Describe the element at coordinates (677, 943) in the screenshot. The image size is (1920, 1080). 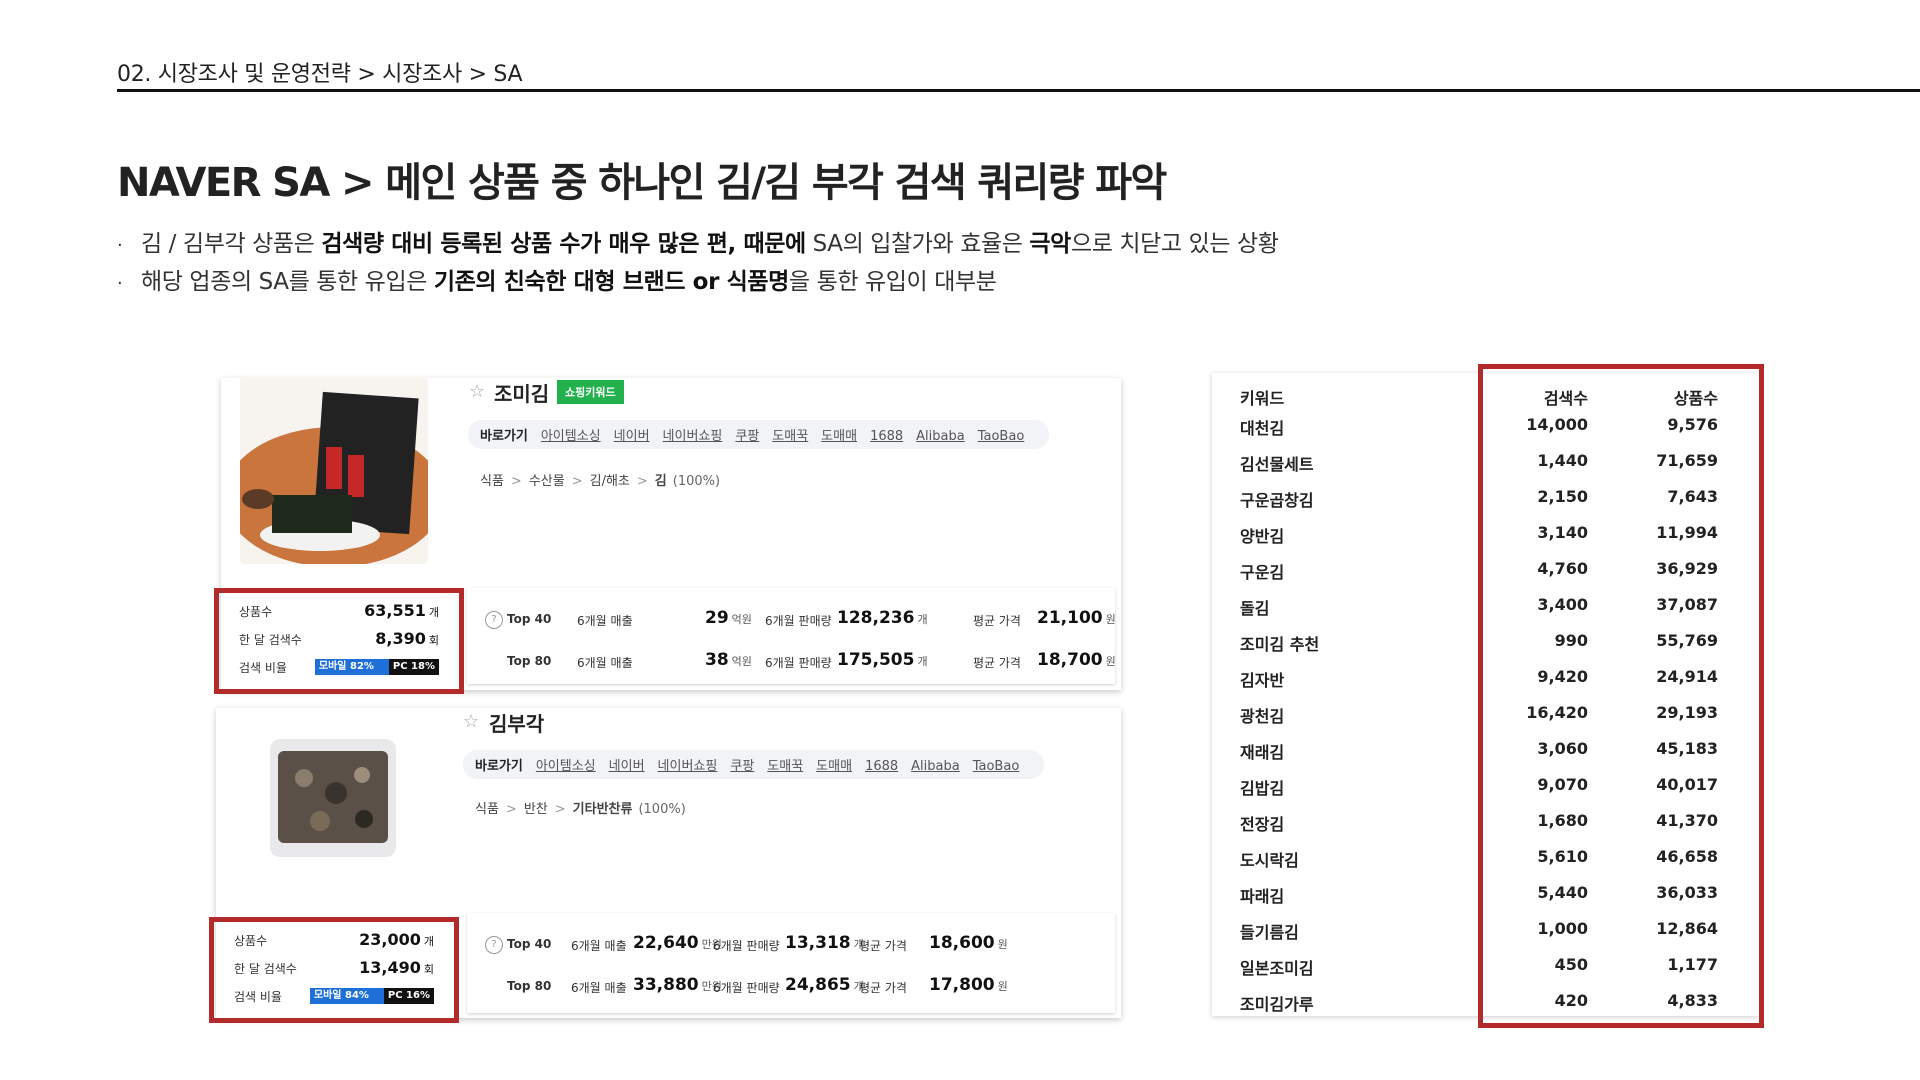
I see `revenue-value: 22,640 만원` at that location.